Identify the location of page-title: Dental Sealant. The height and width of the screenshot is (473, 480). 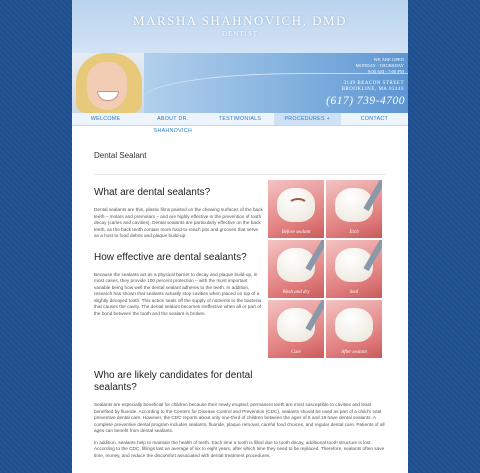
(120, 155).